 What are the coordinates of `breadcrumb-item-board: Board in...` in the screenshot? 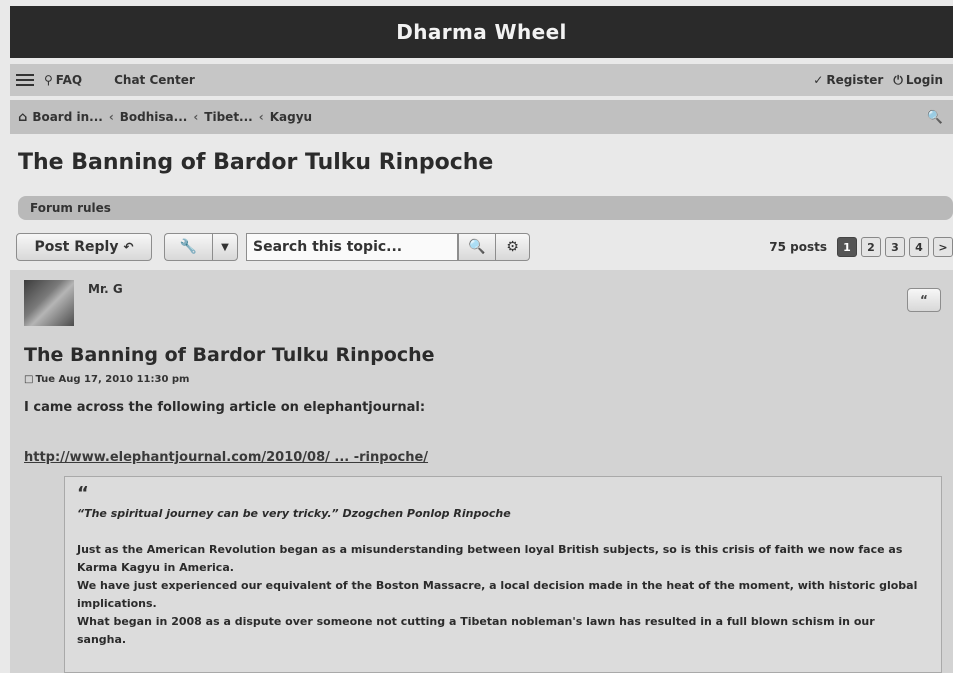 It's located at (67, 117).